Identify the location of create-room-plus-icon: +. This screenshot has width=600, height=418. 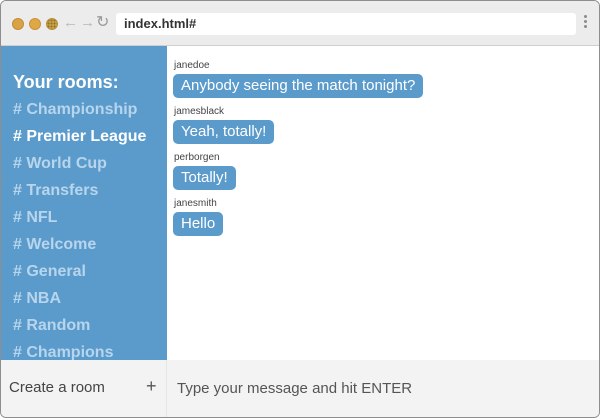
(151, 386).